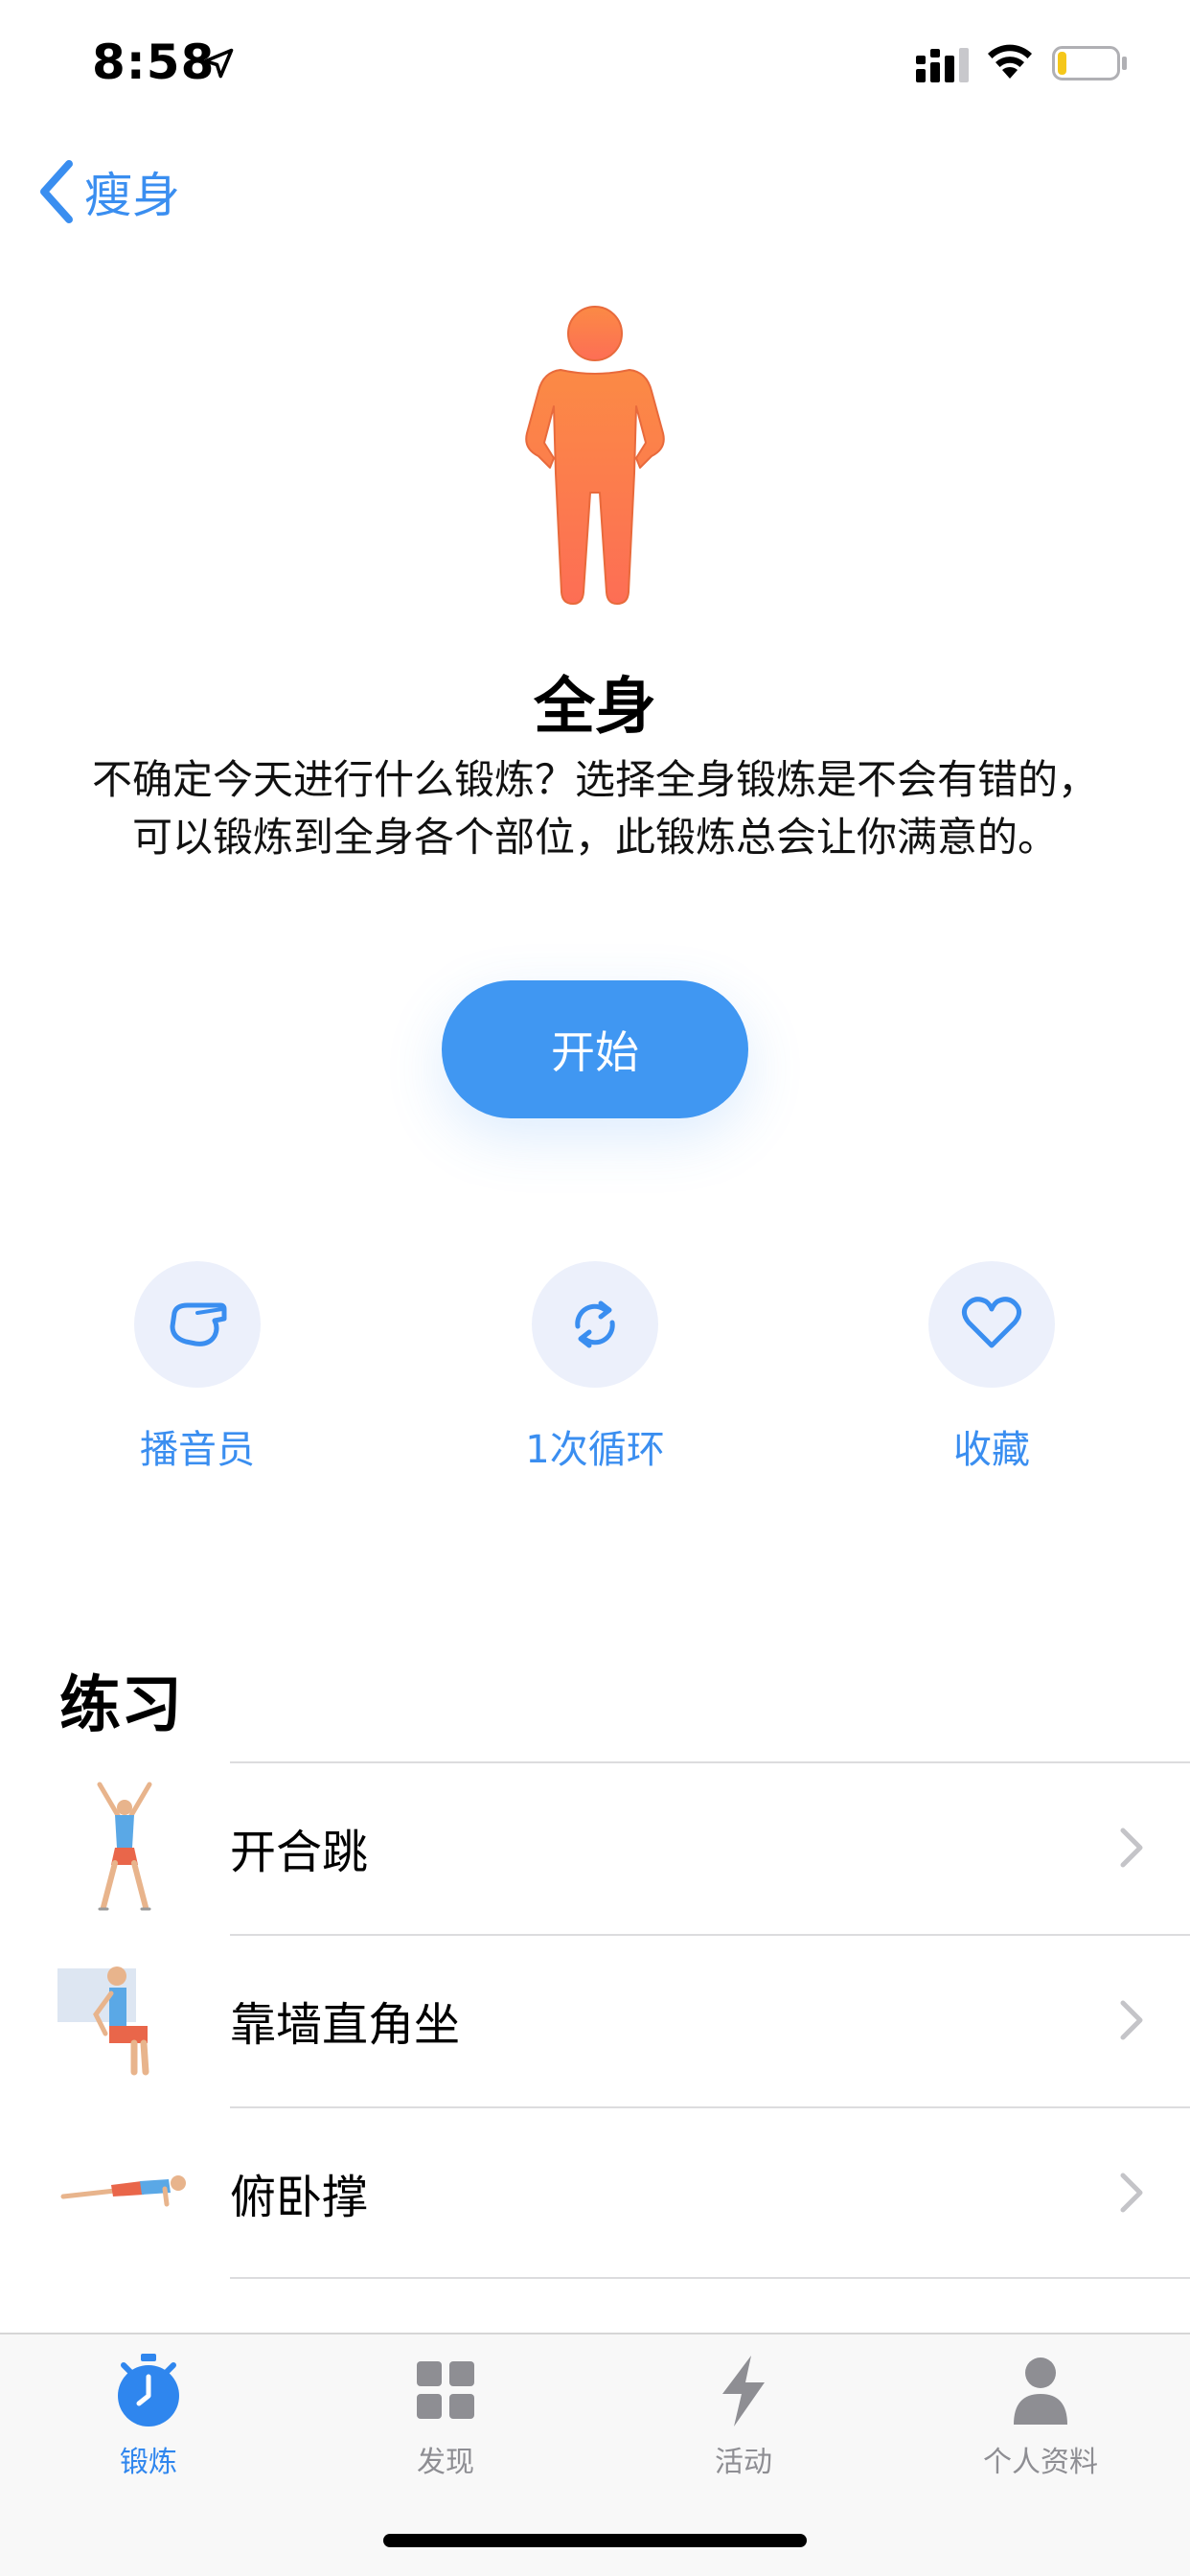  I want to click on full-body-figure-icon, so click(595, 455).